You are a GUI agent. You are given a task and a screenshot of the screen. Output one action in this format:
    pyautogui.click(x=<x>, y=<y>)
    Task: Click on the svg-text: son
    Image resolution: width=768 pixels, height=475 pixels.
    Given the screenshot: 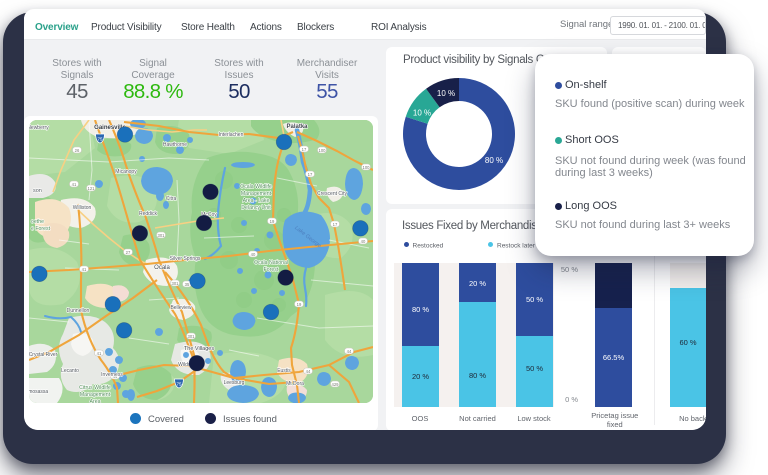 What is the action you would take?
    pyautogui.click(x=37, y=191)
    